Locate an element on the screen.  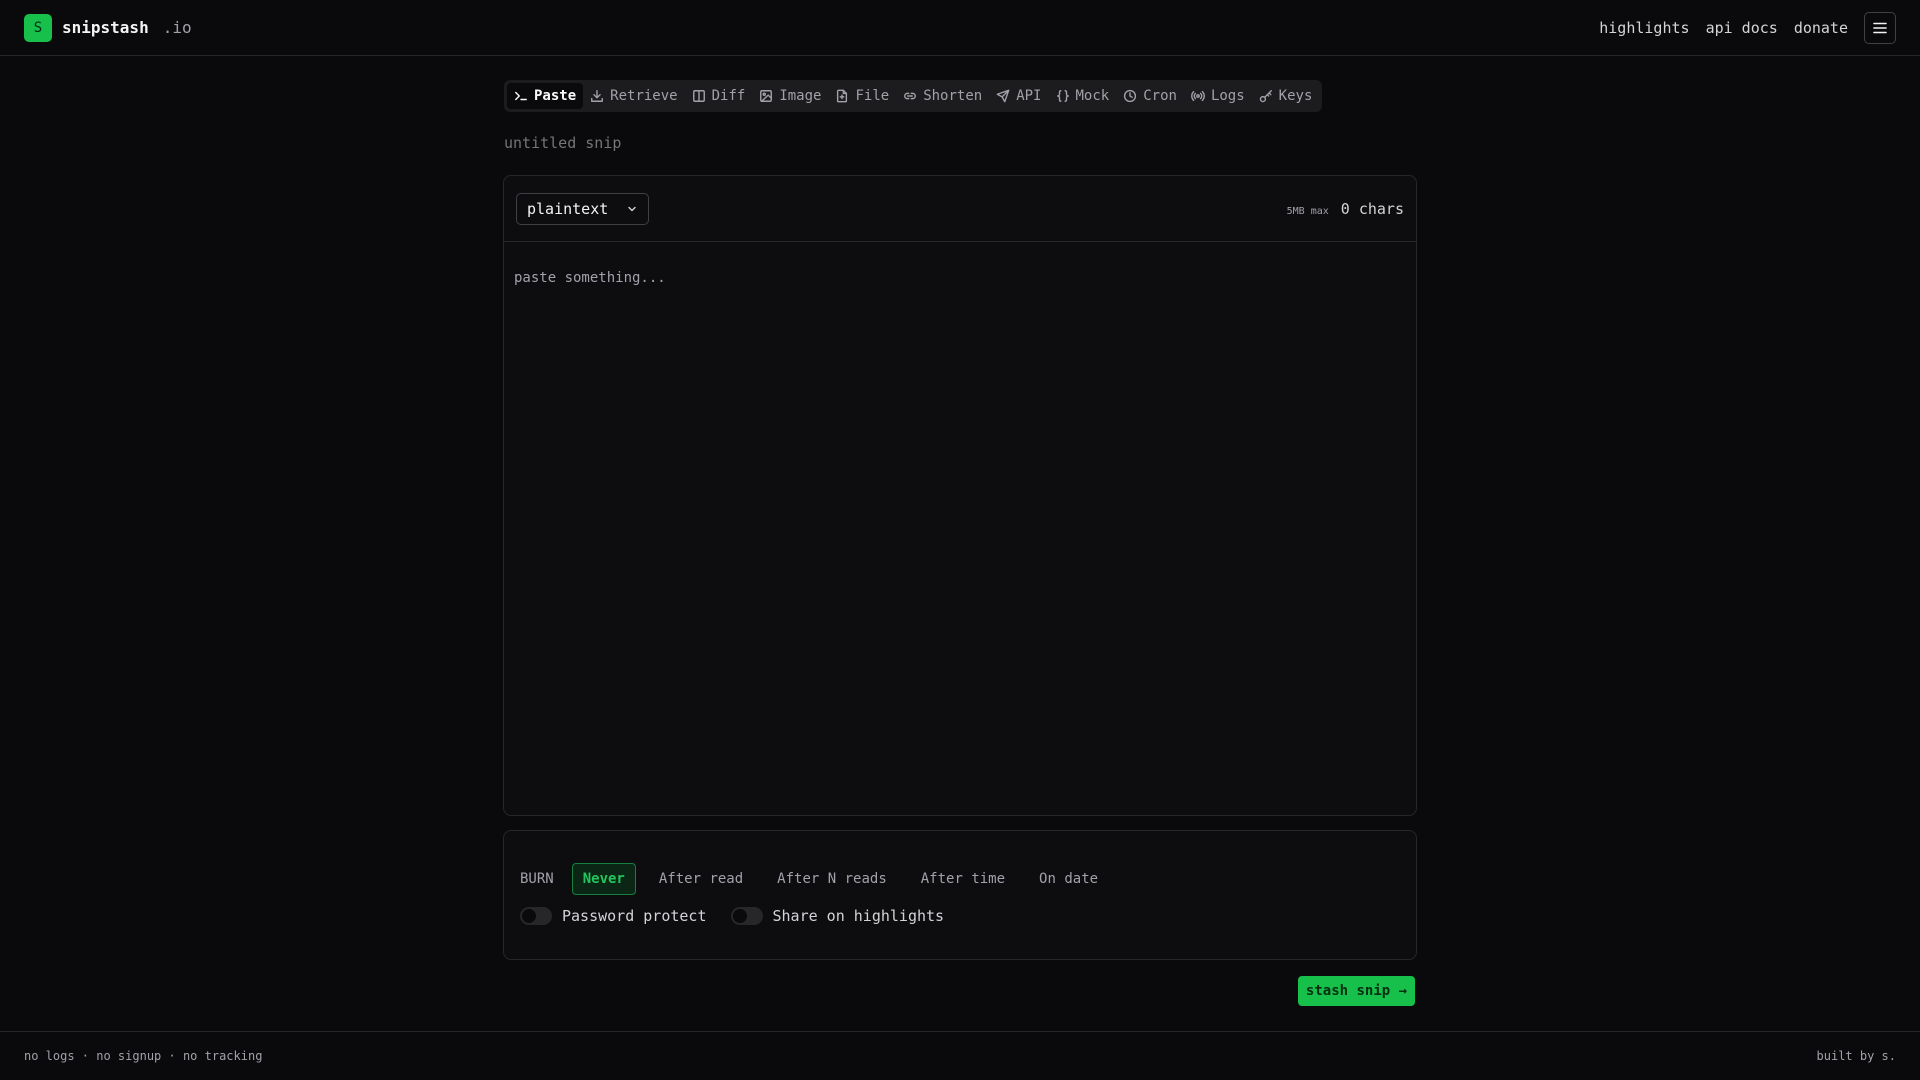
tab-mock: Mock is located at coordinates (1083, 96).